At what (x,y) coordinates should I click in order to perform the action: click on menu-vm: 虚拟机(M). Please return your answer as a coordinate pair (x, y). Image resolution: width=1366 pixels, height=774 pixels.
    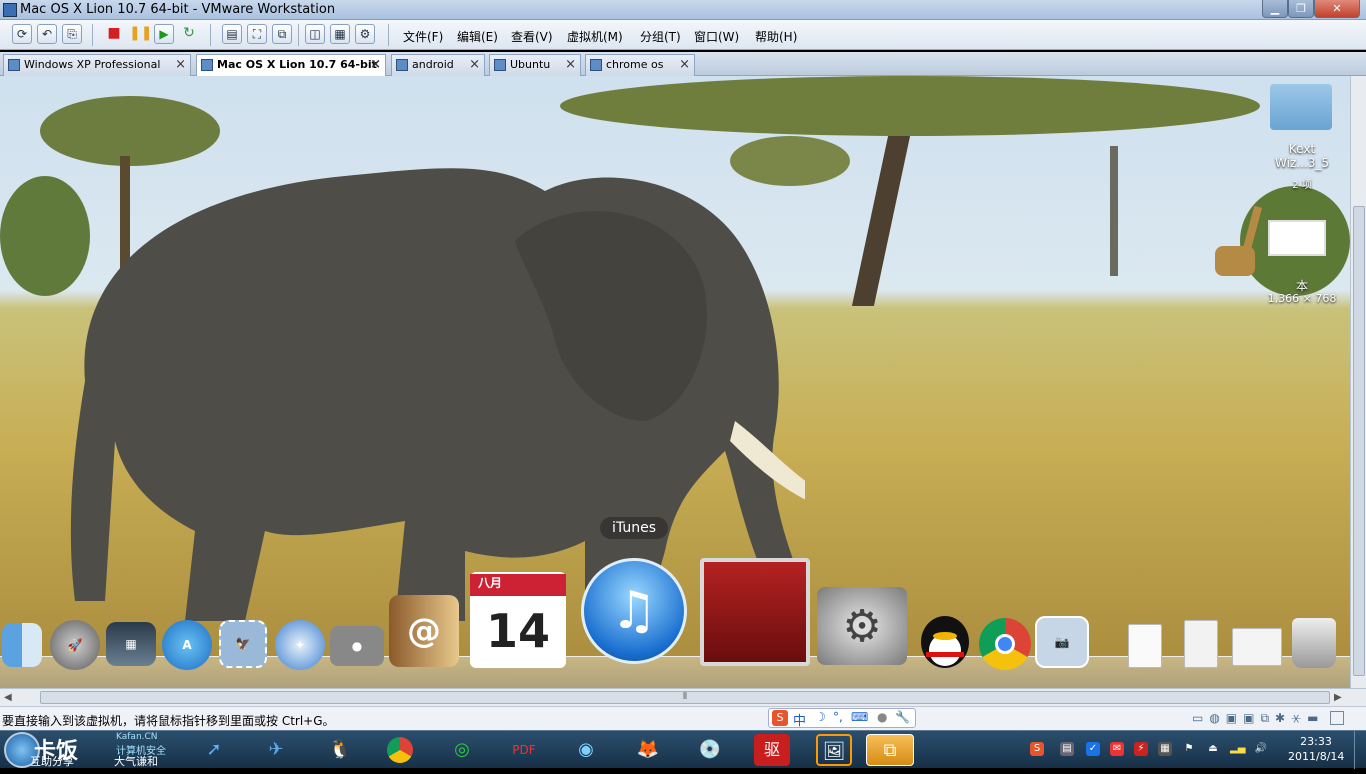
    Looking at the image, I should click on (595, 36).